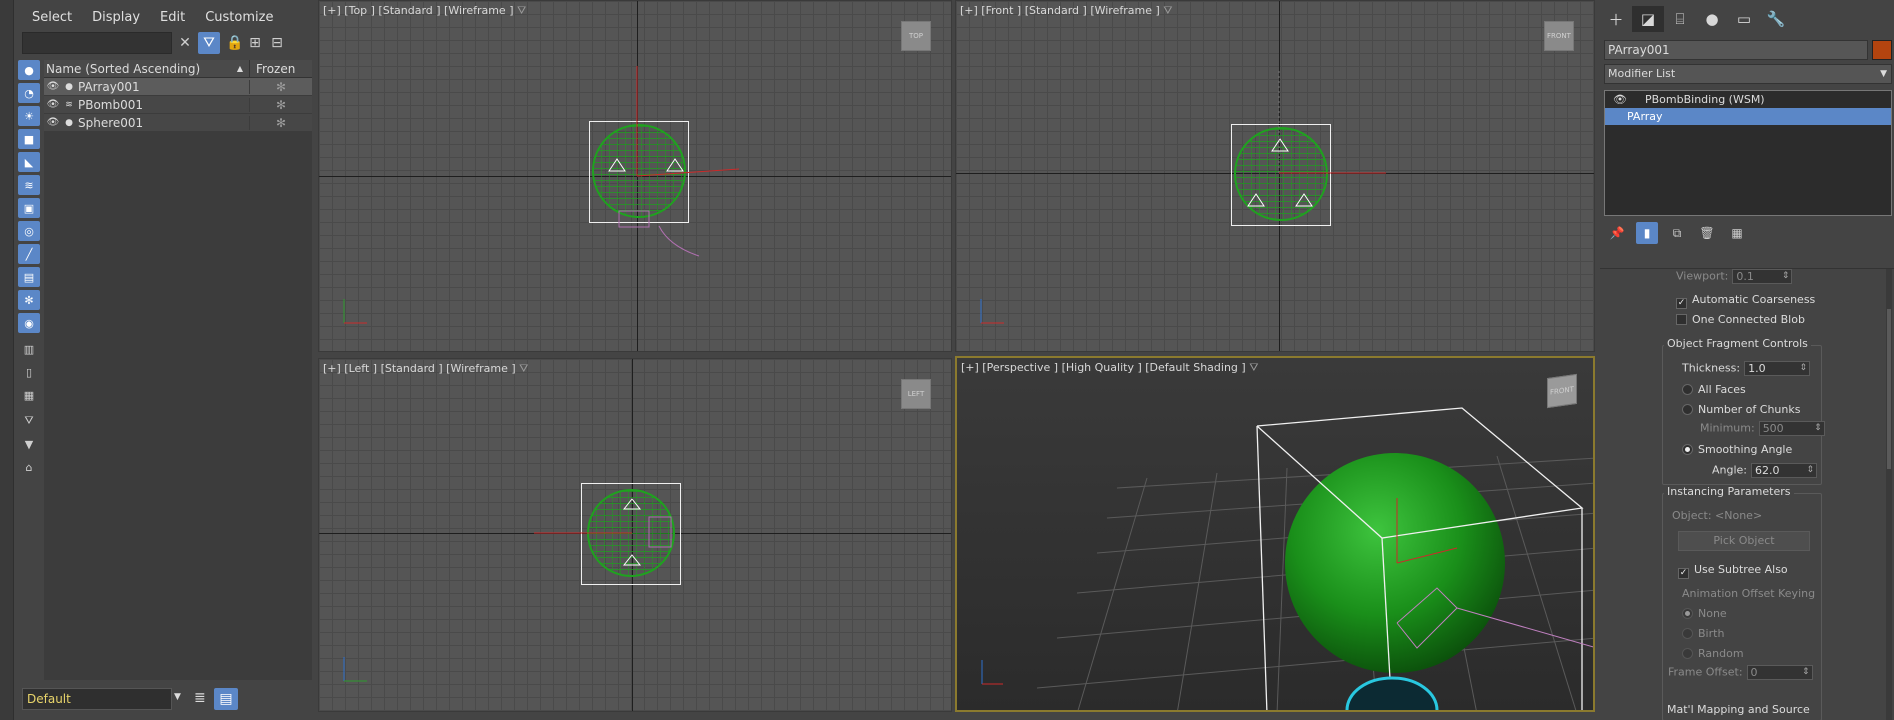  Describe the element at coordinates (1744, 541) in the screenshot. I see `pick-object-button: Pick Object` at that location.